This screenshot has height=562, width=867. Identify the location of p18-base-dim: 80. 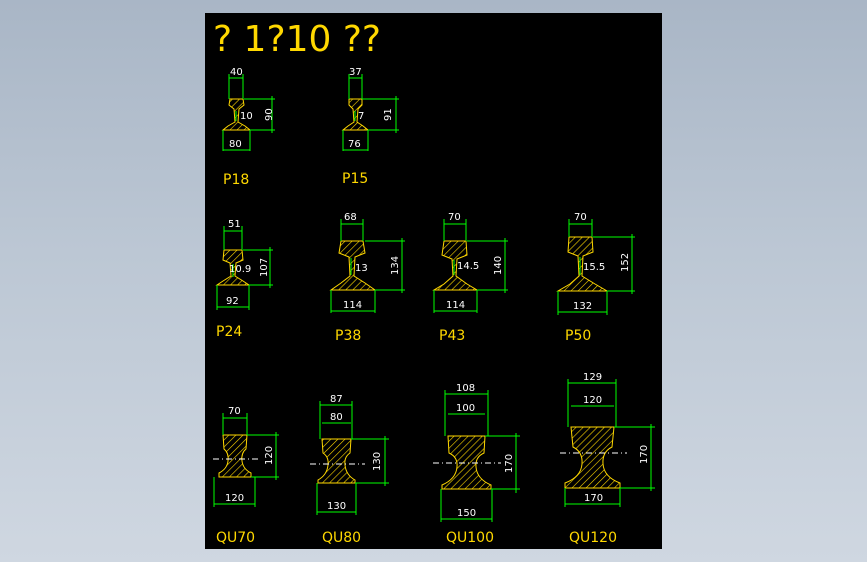
(235, 144).